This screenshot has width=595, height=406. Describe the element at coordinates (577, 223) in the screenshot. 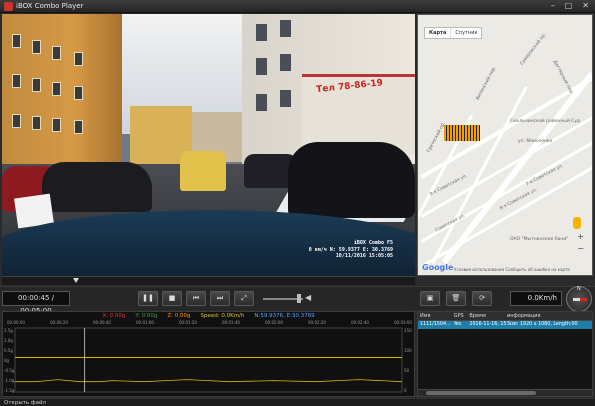

I see `street-view-pegman-icon` at that location.